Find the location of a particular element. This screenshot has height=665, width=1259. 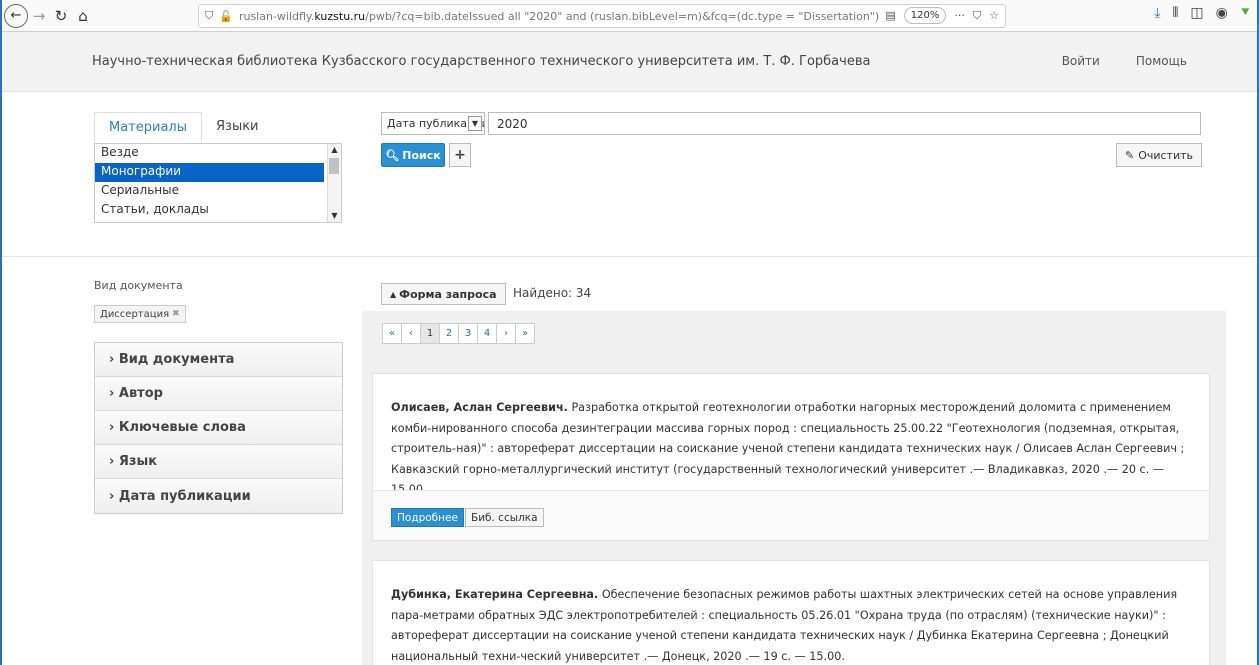

search-button: 🔍︎ Поиск is located at coordinates (413, 155).